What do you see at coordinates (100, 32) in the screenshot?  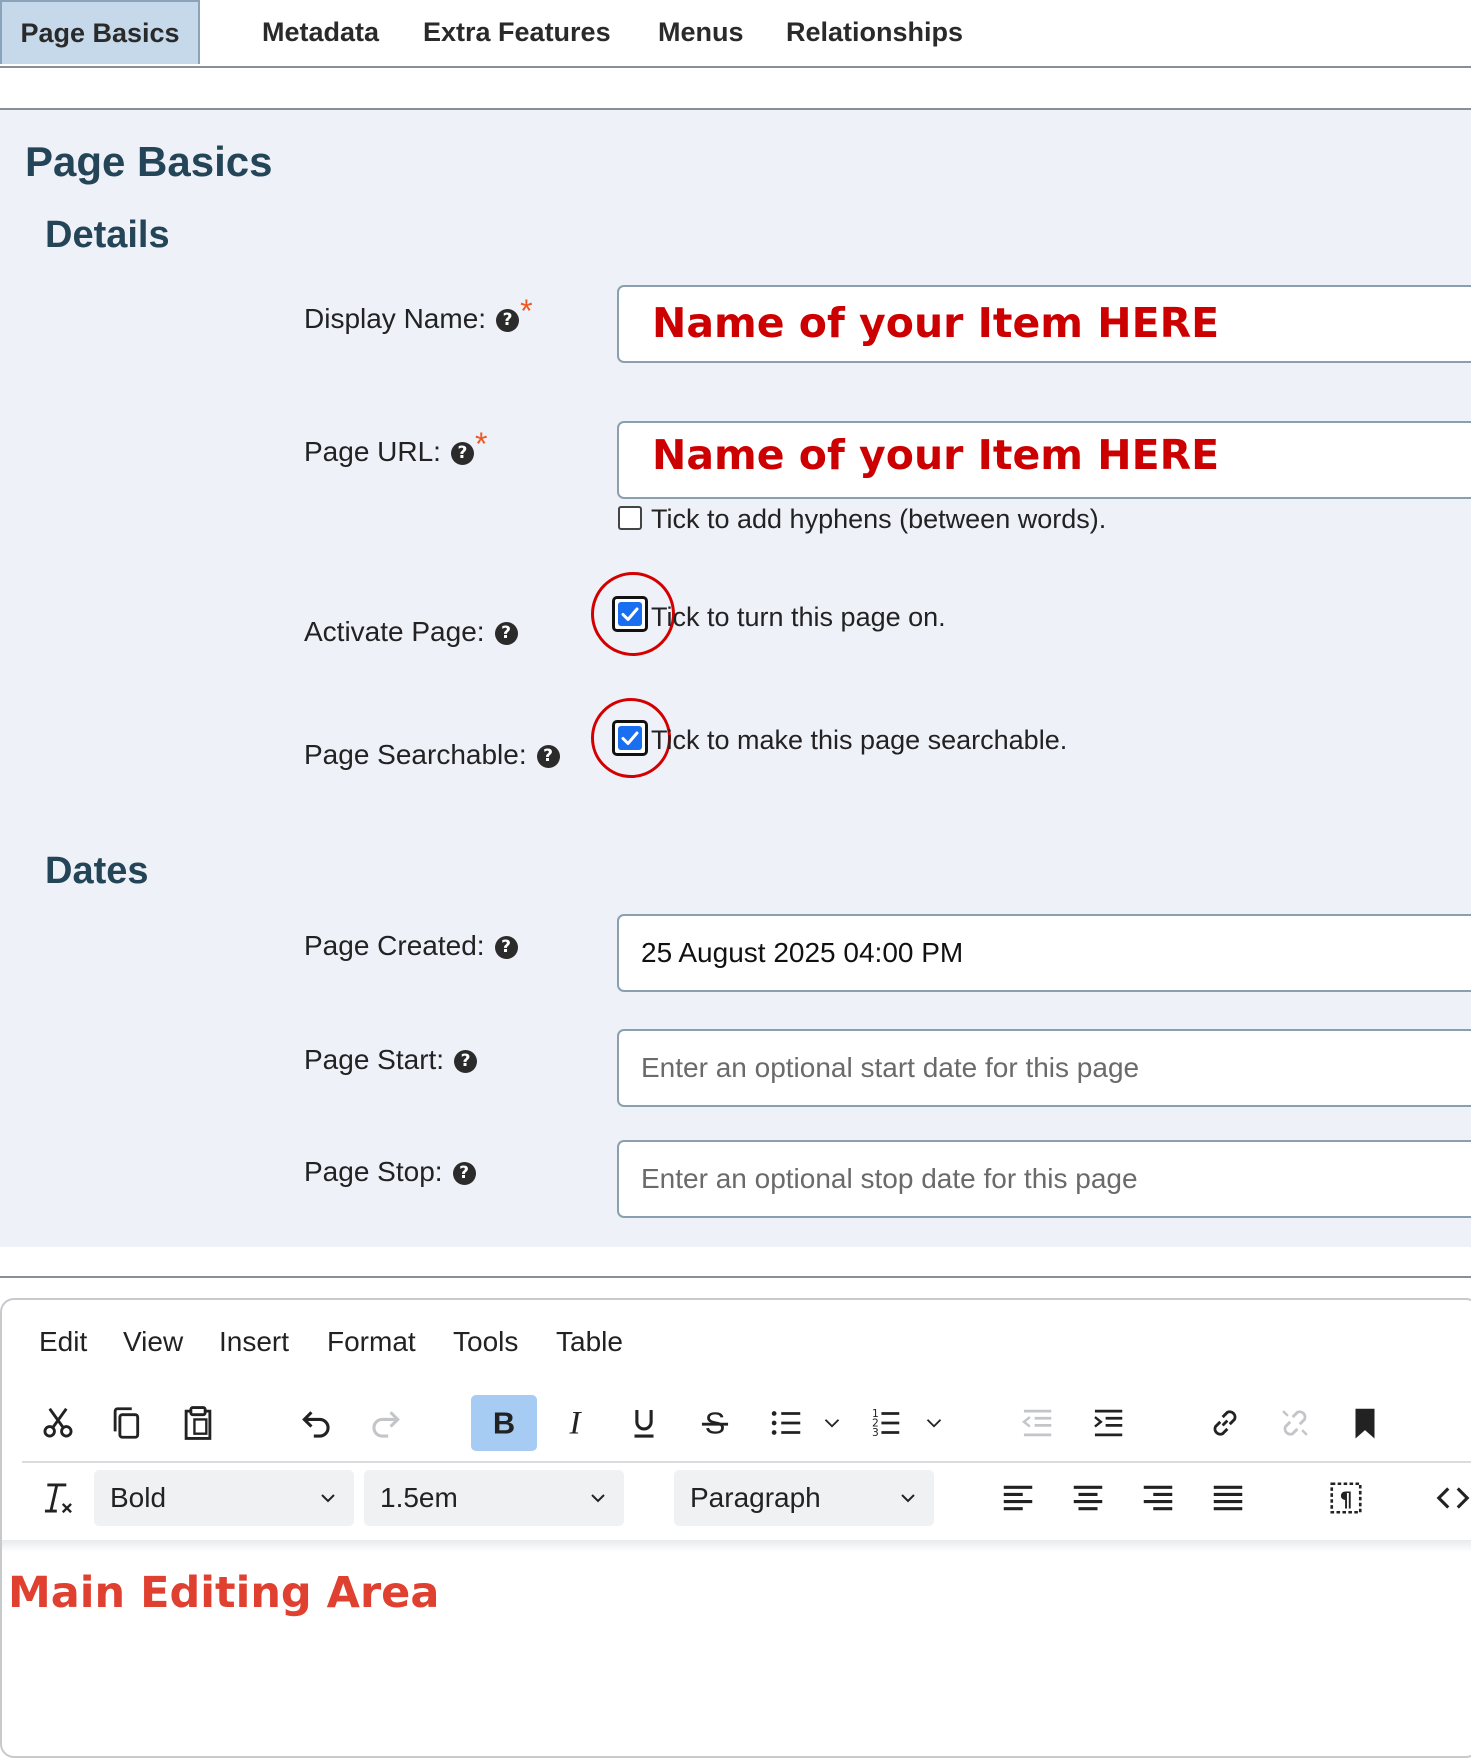 I see `tab-page-basics: Page Basics` at bounding box center [100, 32].